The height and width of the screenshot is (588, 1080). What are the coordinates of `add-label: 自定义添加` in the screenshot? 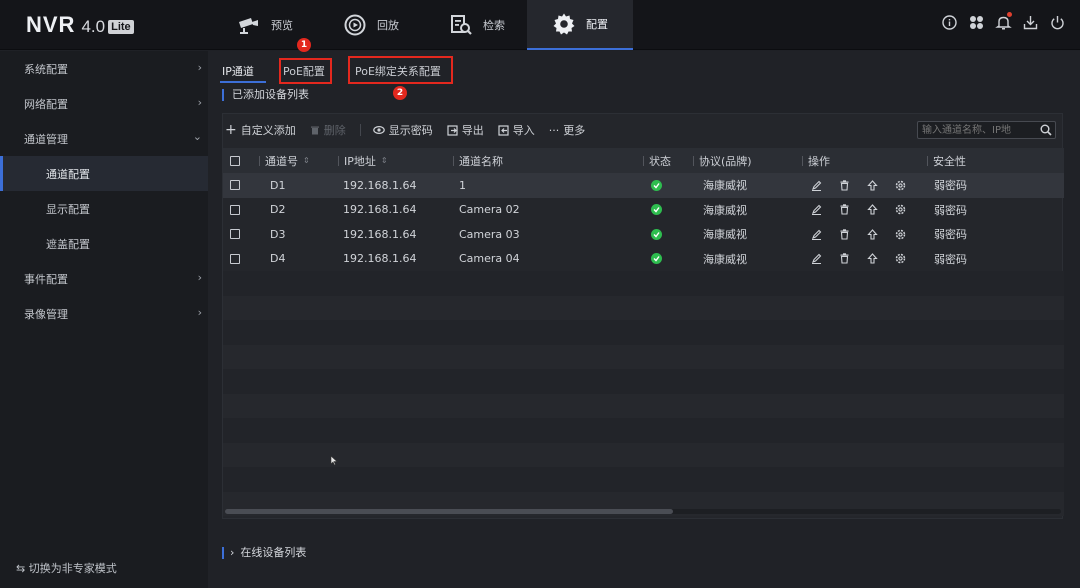 It's located at (268, 130).